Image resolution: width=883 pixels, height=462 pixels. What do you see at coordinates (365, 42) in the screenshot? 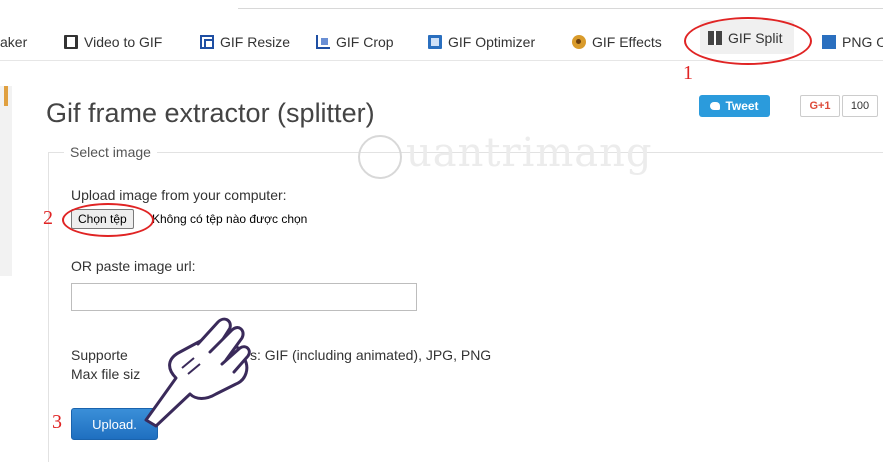
I see `nav-item-label: GIF Crop` at bounding box center [365, 42].